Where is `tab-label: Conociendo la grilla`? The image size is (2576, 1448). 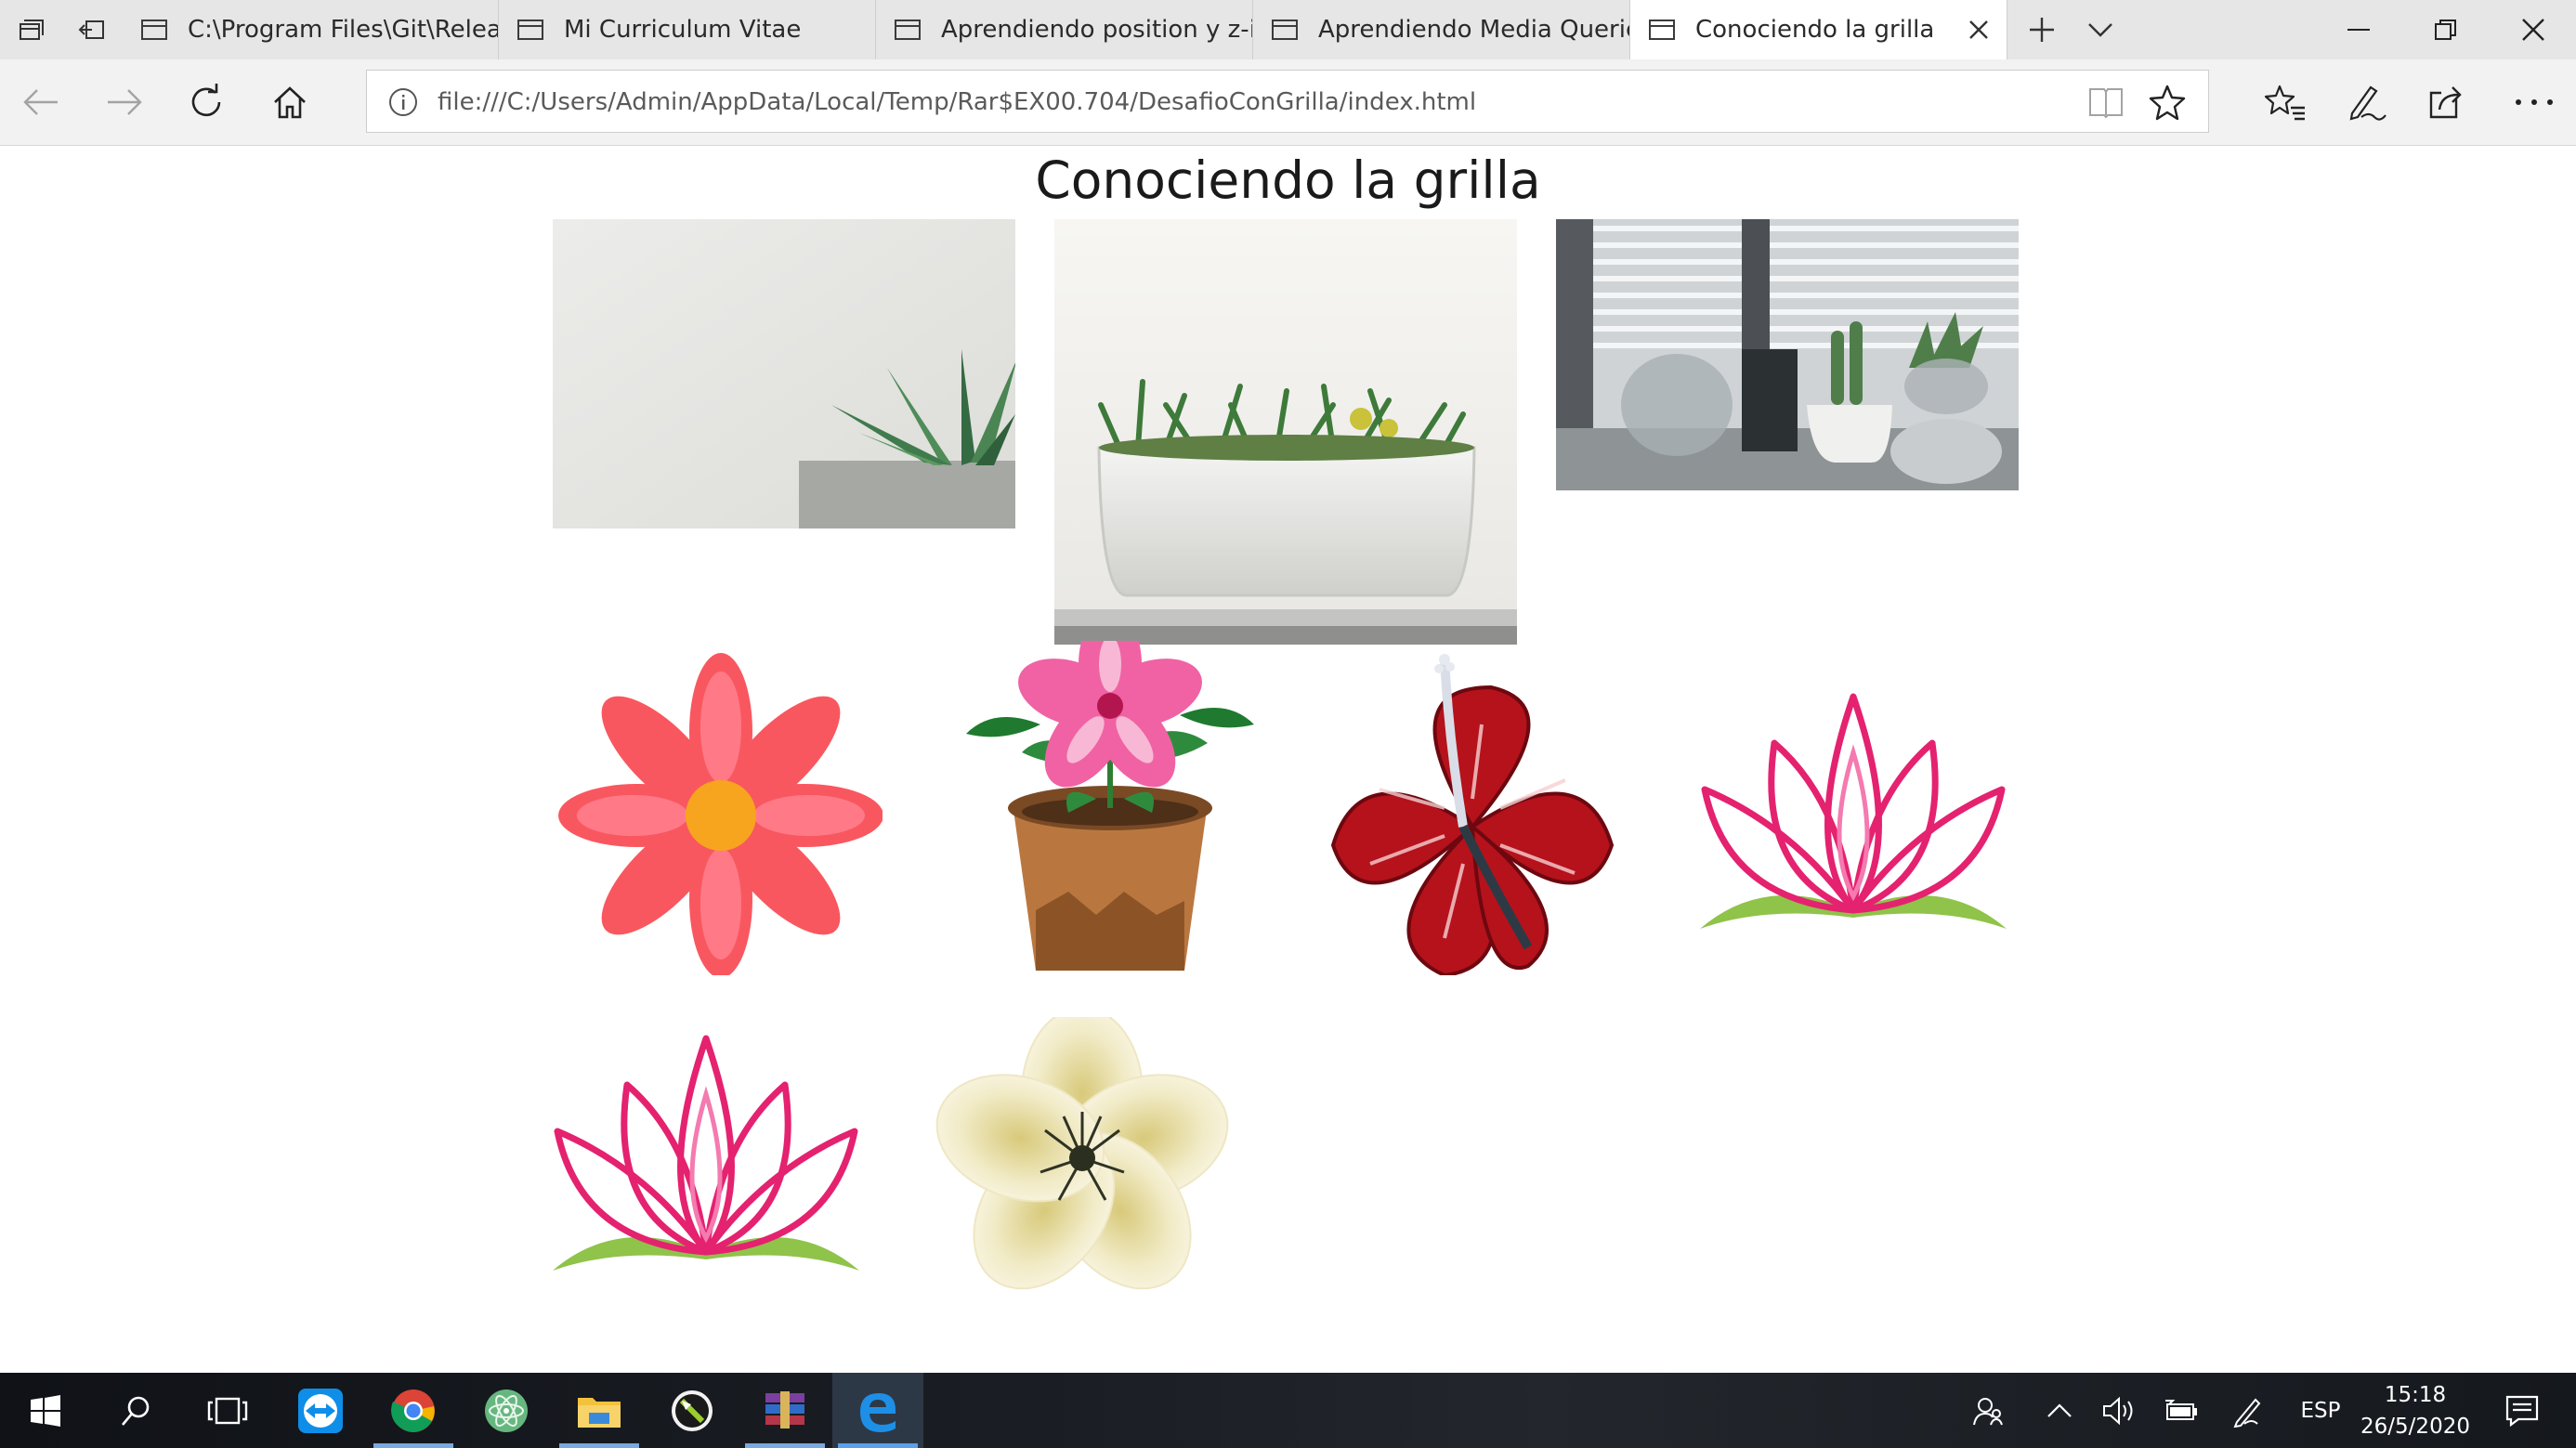 tab-label: Conociendo la grilla is located at coordinates (1815, 30).